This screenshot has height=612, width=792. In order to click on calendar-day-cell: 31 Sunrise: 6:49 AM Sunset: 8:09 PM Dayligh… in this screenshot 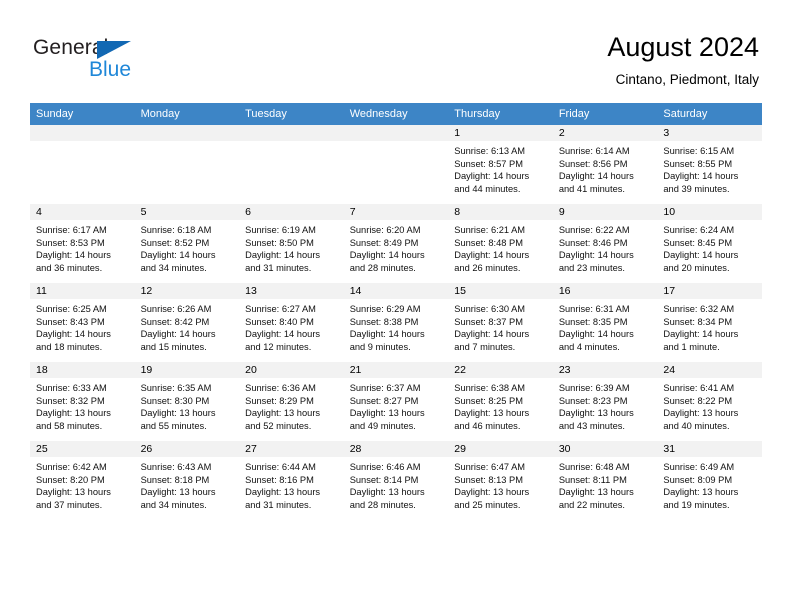, I will do `click(709, 480)`.